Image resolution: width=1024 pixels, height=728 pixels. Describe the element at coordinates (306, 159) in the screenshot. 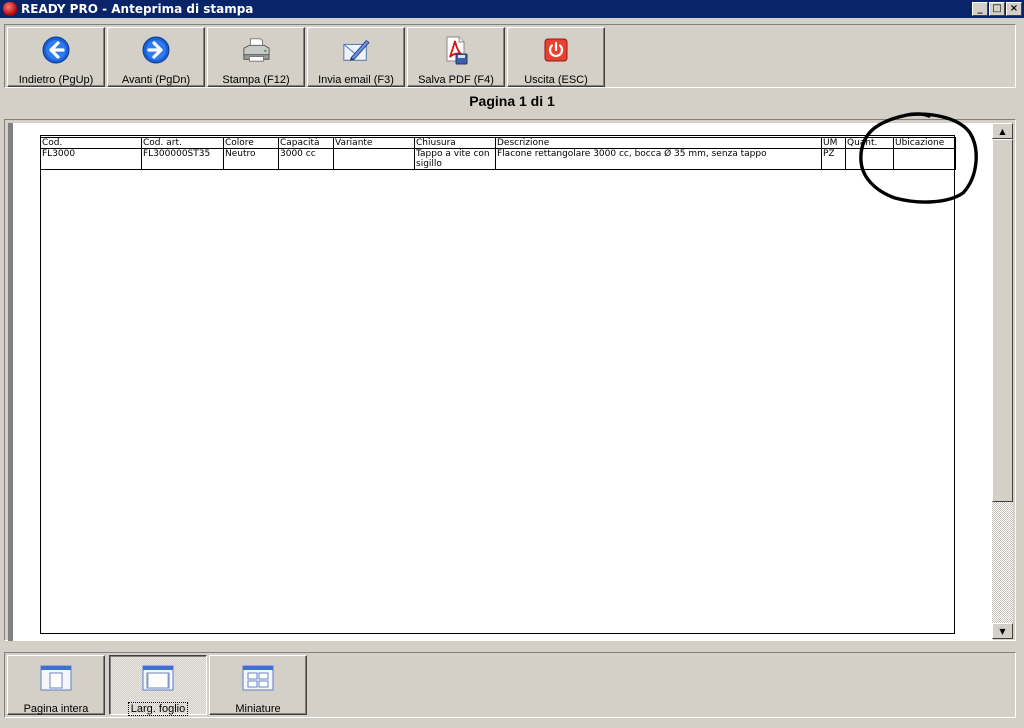

I see `cell-capacita: 3000 cc` at that location.